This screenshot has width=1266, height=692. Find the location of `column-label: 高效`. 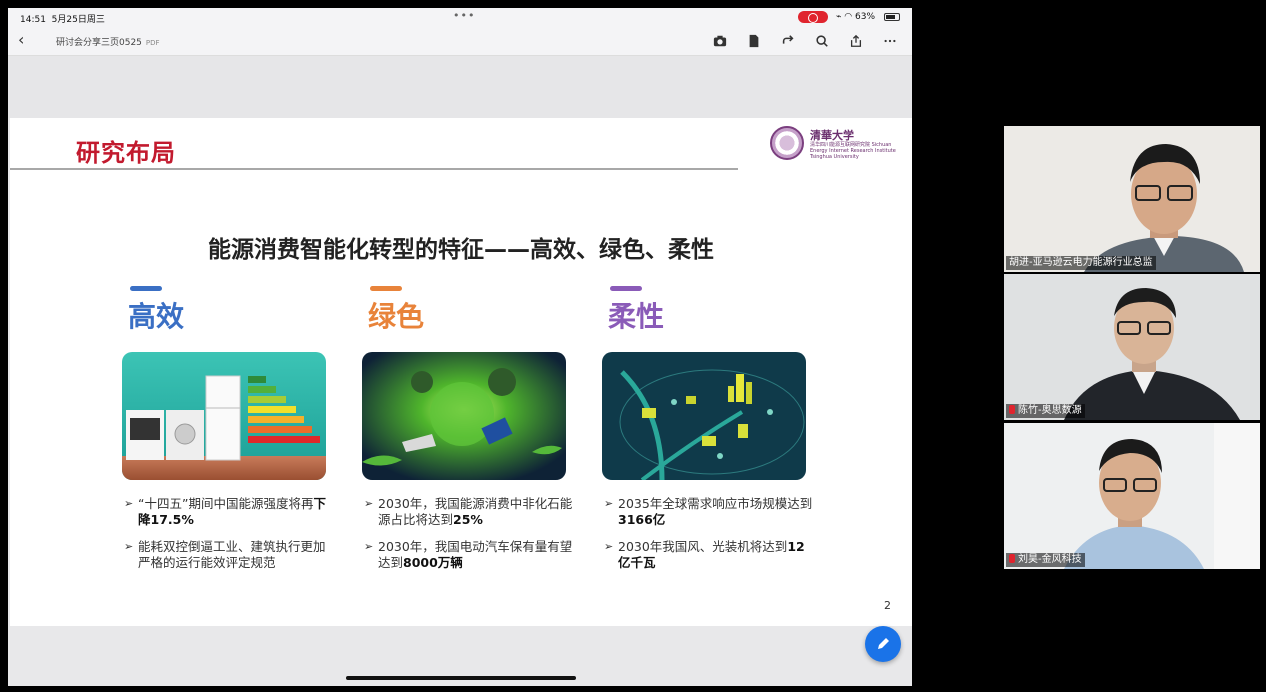

column-label: 高效 is located at coordinates (156, 316).